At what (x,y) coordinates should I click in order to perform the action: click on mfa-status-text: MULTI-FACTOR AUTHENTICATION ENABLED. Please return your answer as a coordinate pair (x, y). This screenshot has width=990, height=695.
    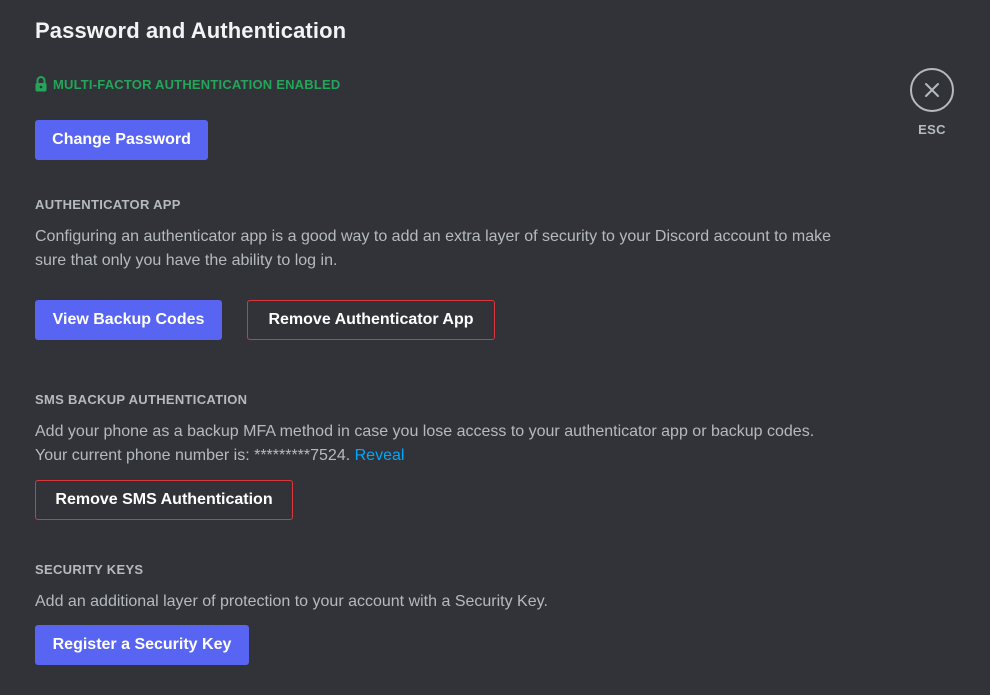
    Looking at the image, I should click on (197, 84).